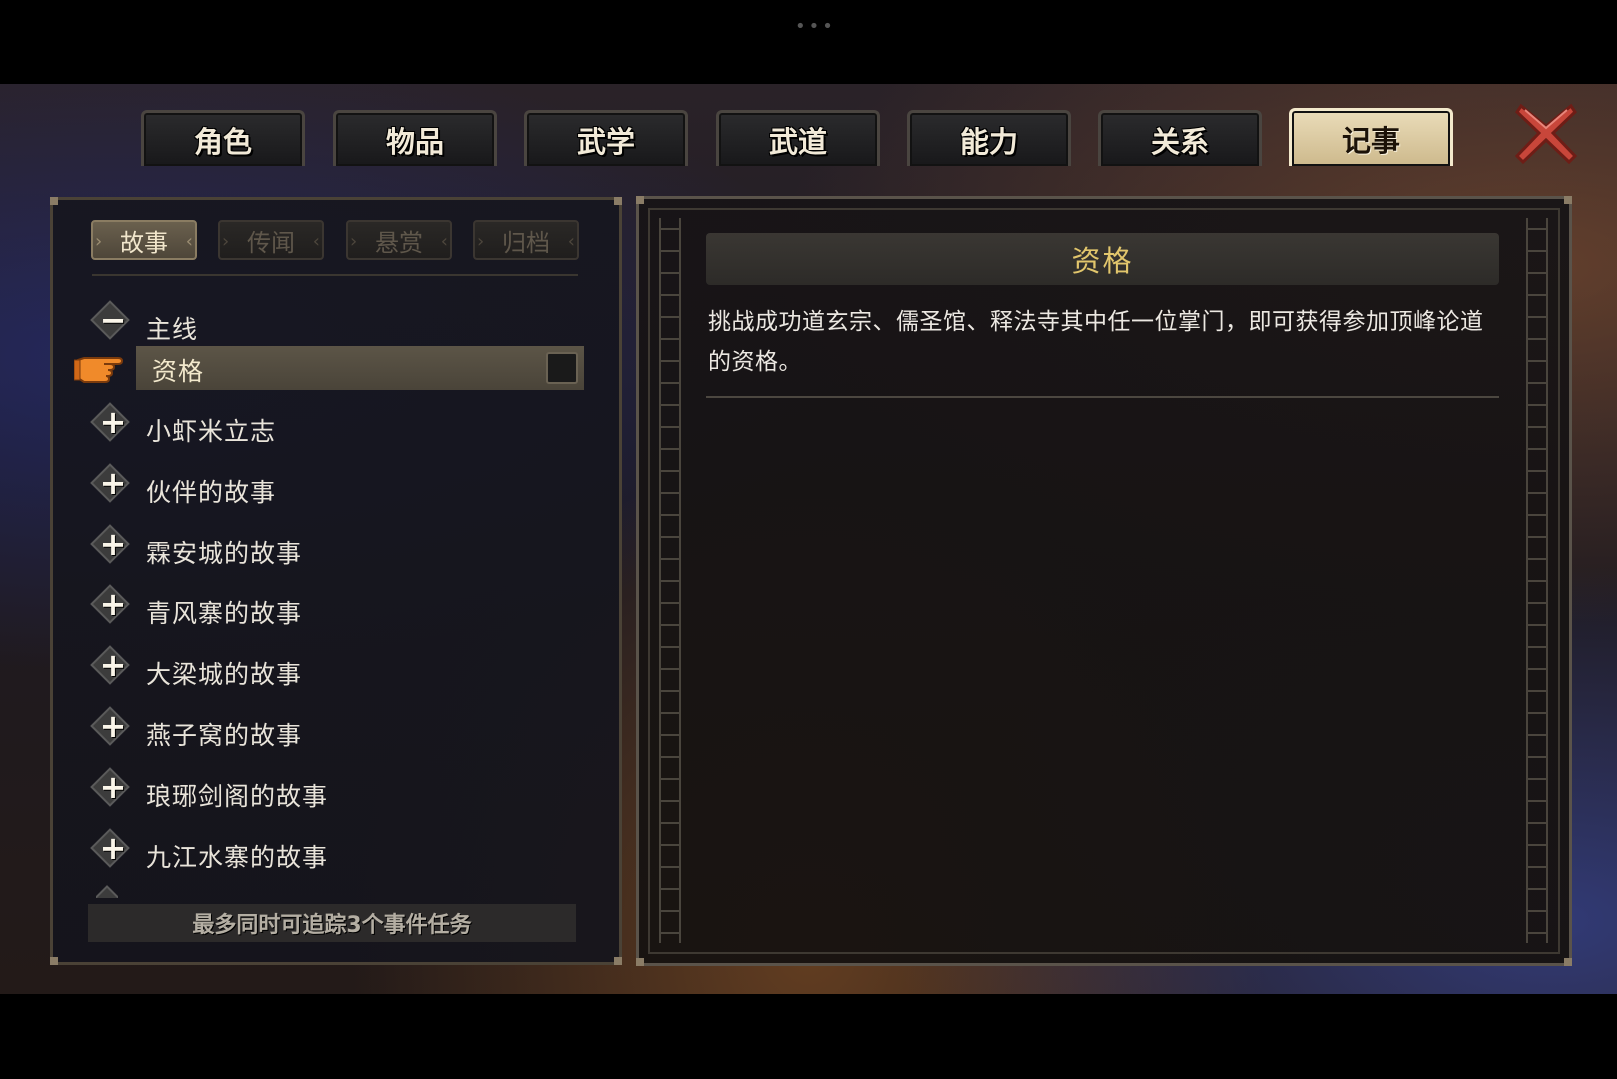 This screenshot has height=1079, width=1617. What do you see at coordinates (1537, 580) in the screenshot?
I see `fret-border-right` at bounding box center [1537, 580].